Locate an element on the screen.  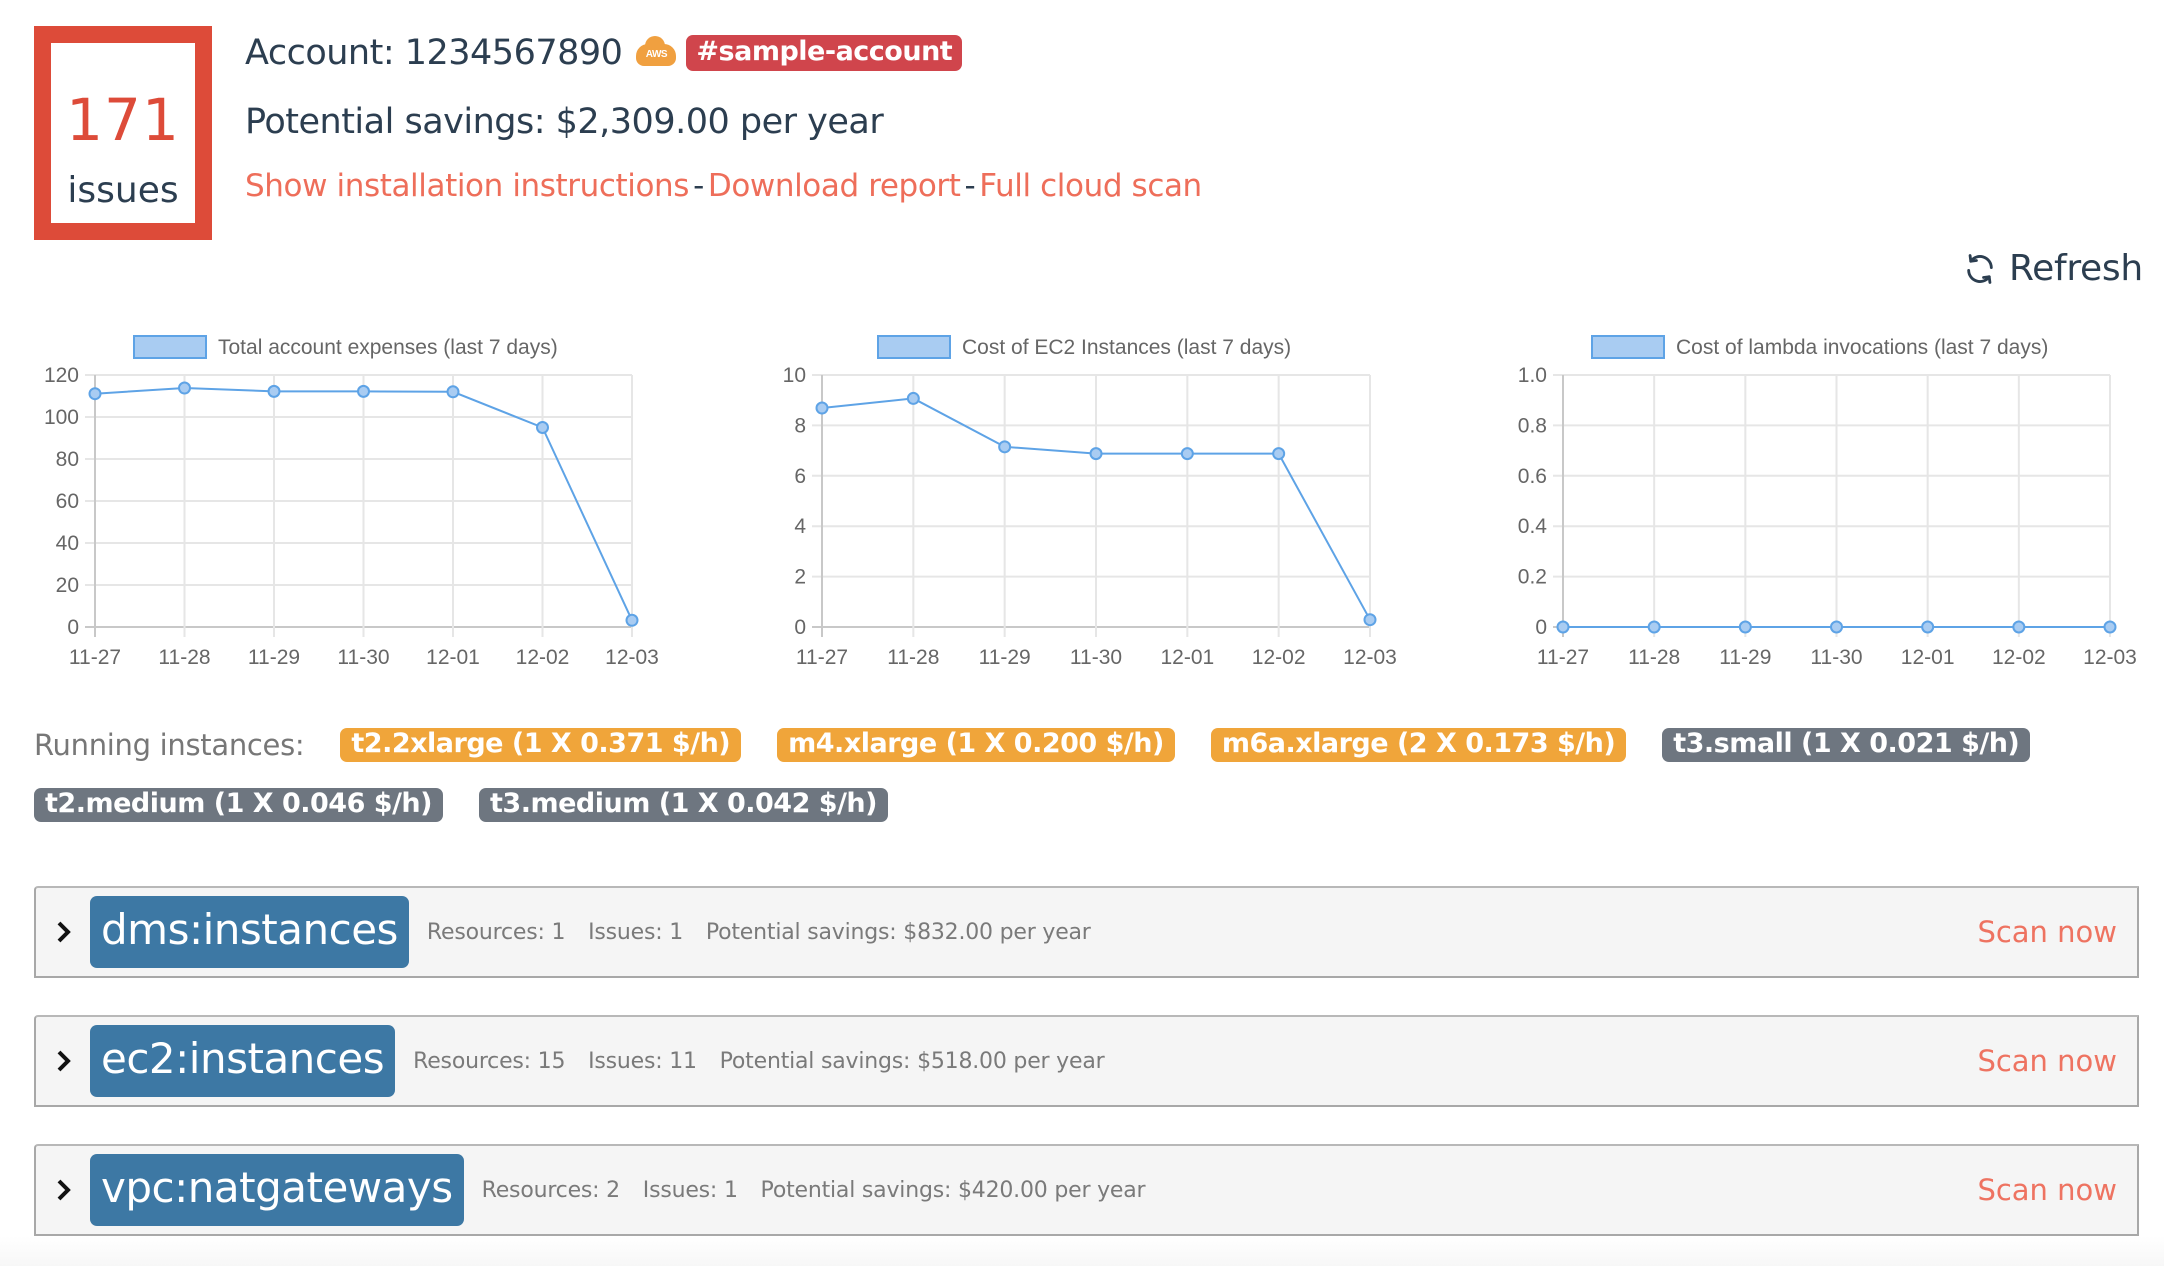
full-cloud-scan-link: Full cloud scan is located at coordinates (1090, 186).